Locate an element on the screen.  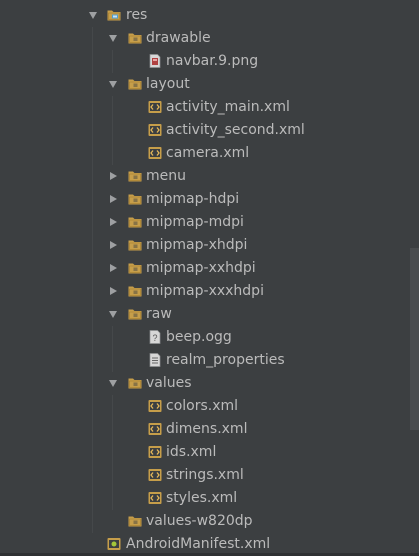
tree-item-label: activity_main.xml is located at coordinates (228, 107).